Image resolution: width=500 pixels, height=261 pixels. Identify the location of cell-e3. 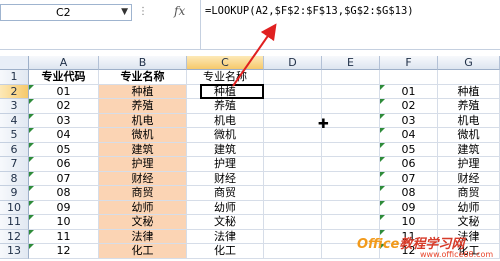
(351, 106).